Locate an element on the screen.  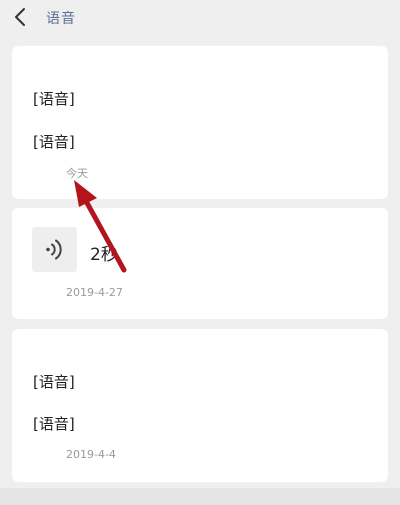
voice-play-button is located at coordinates (54, 249).